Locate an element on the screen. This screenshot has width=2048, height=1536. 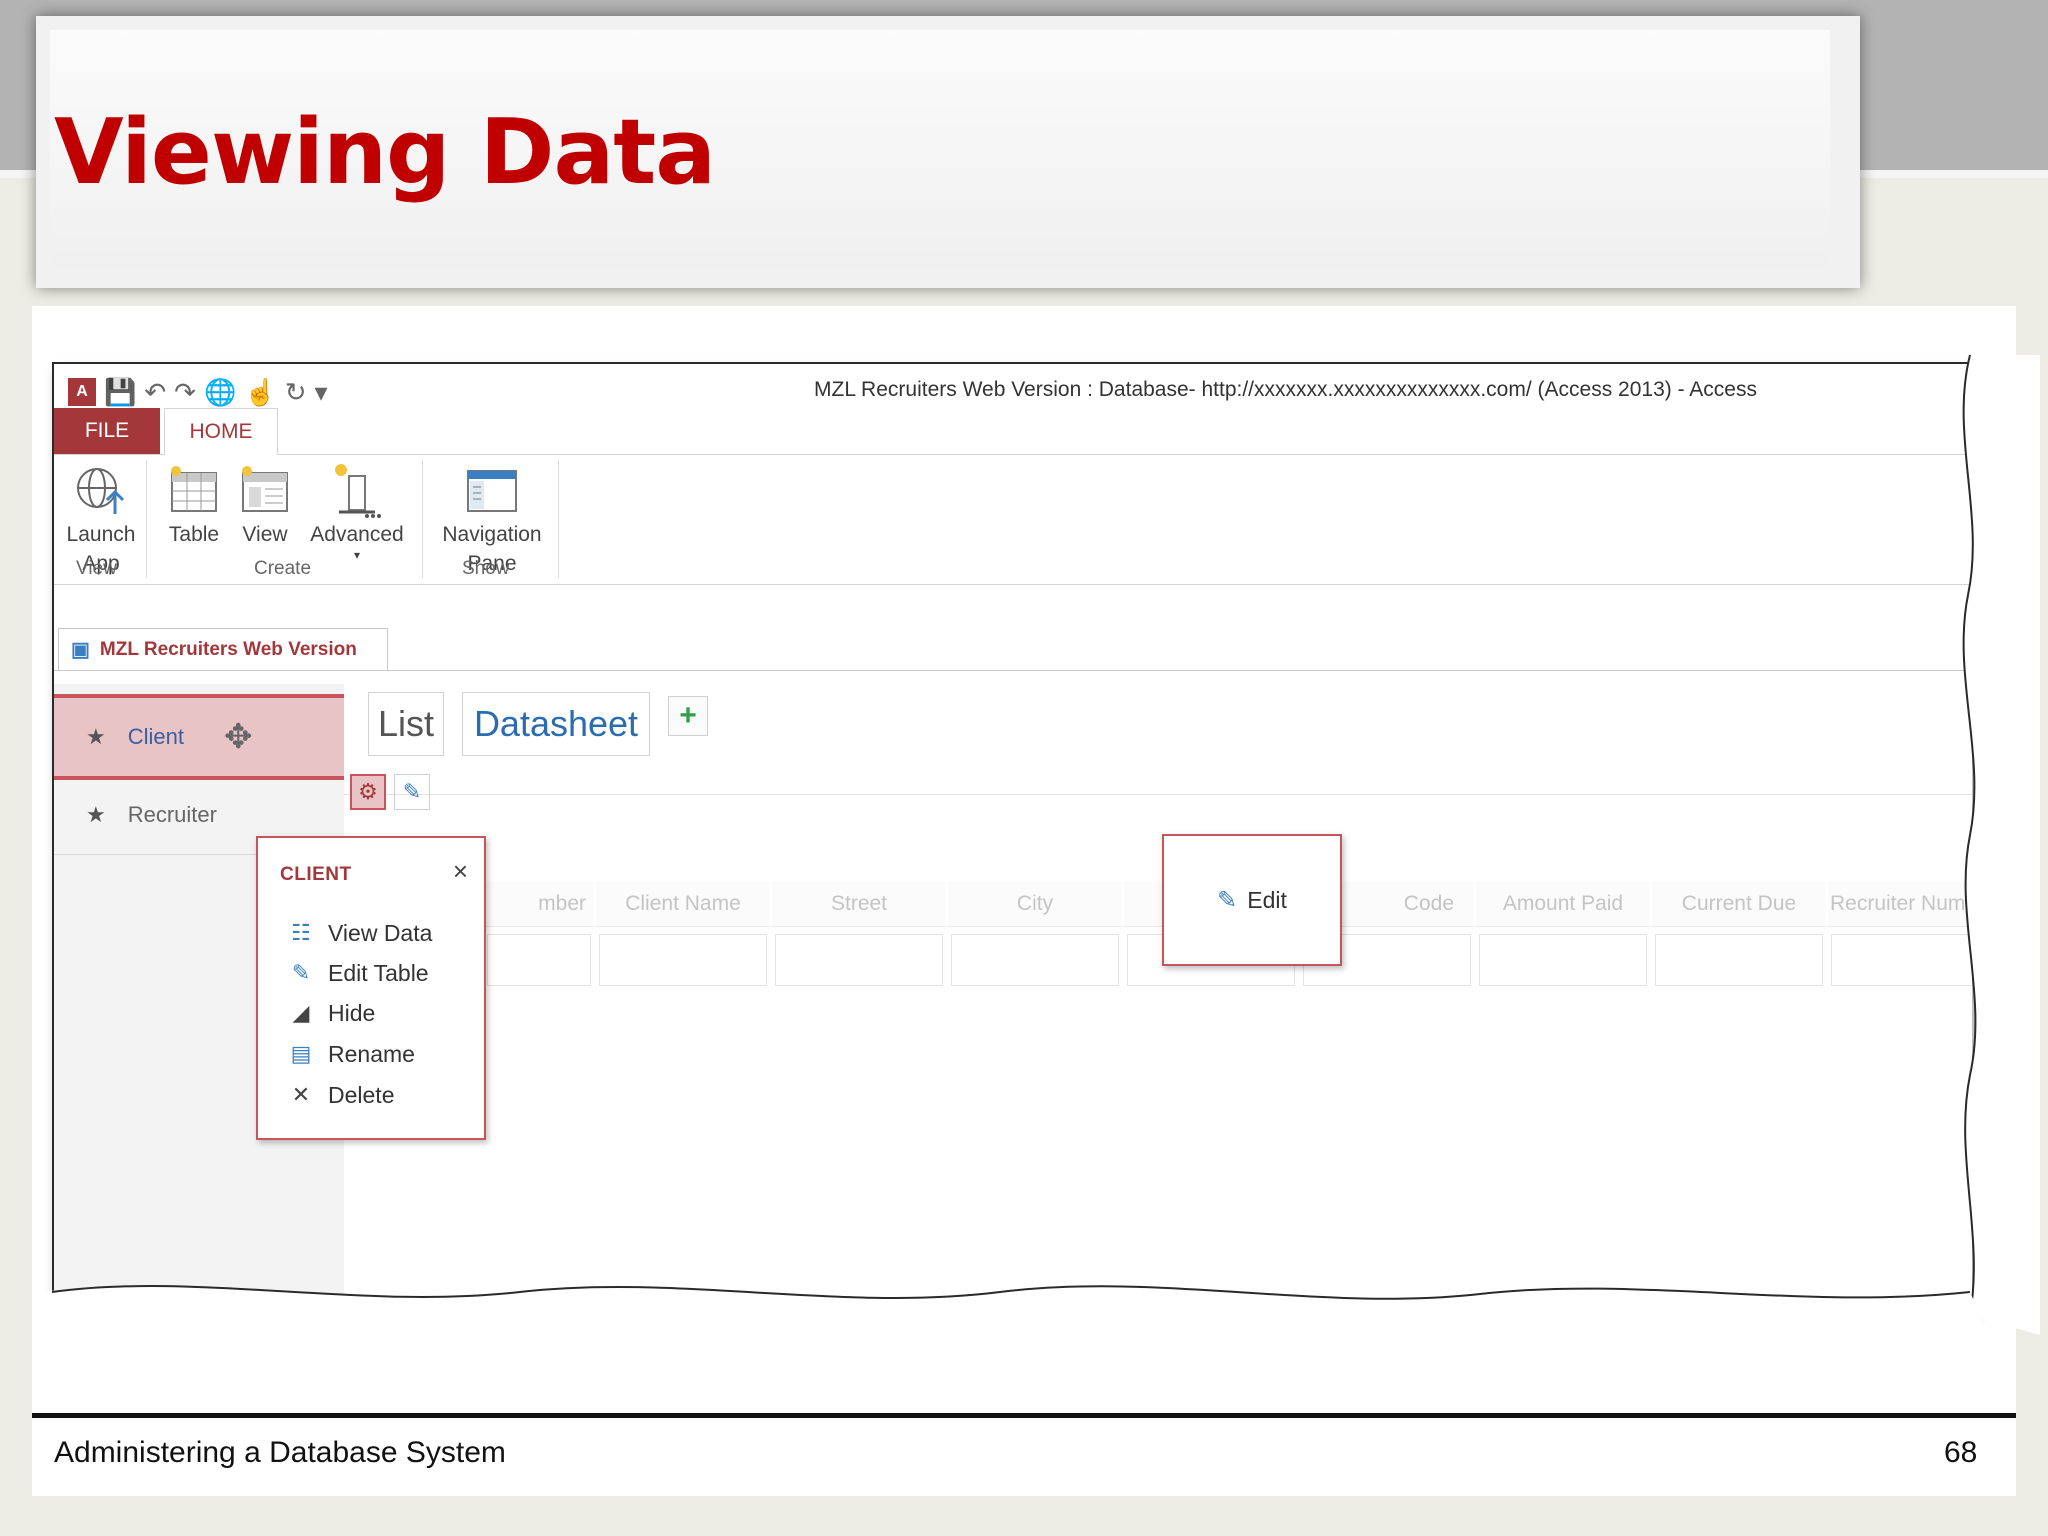
edit-pencil-button: ✎ is located at coordinates (412, 792).